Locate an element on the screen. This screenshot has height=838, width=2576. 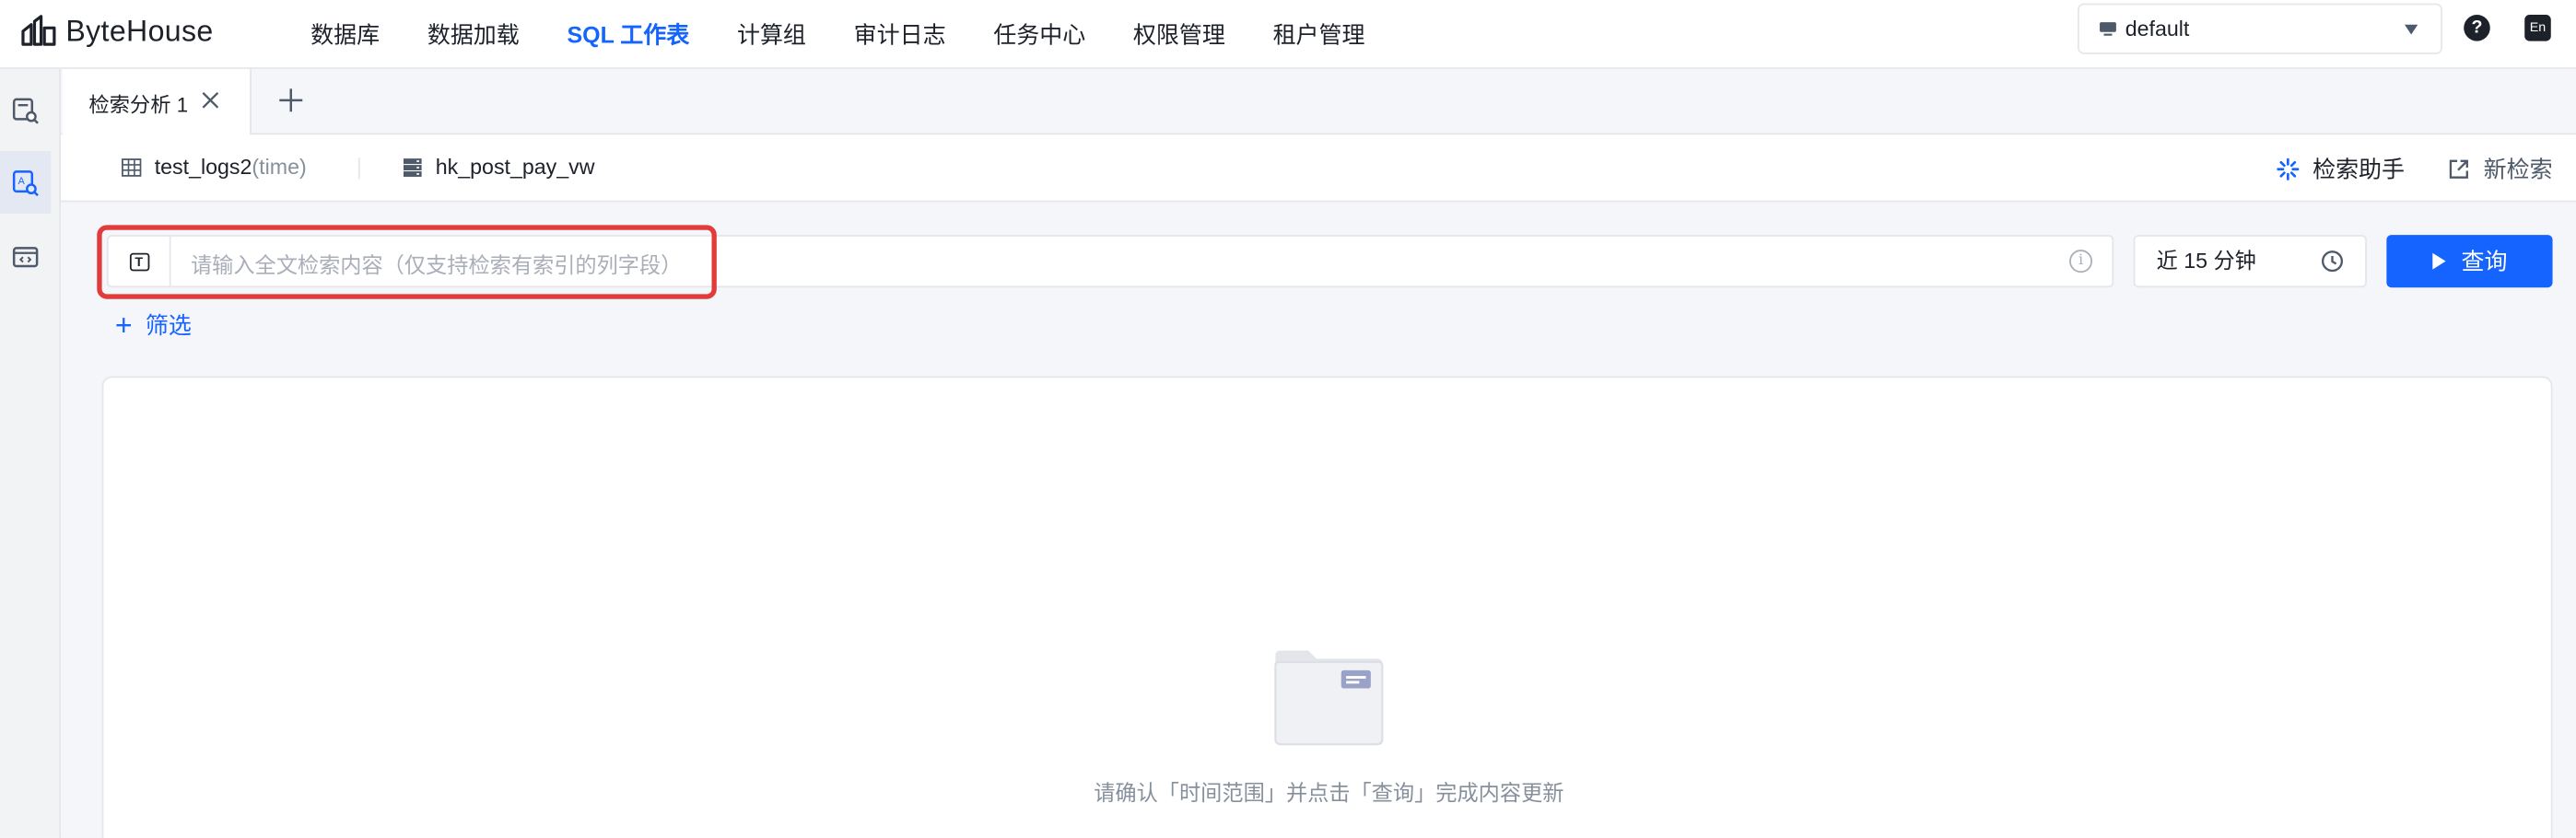
clock-icon is located at coordinates (2332, 261).